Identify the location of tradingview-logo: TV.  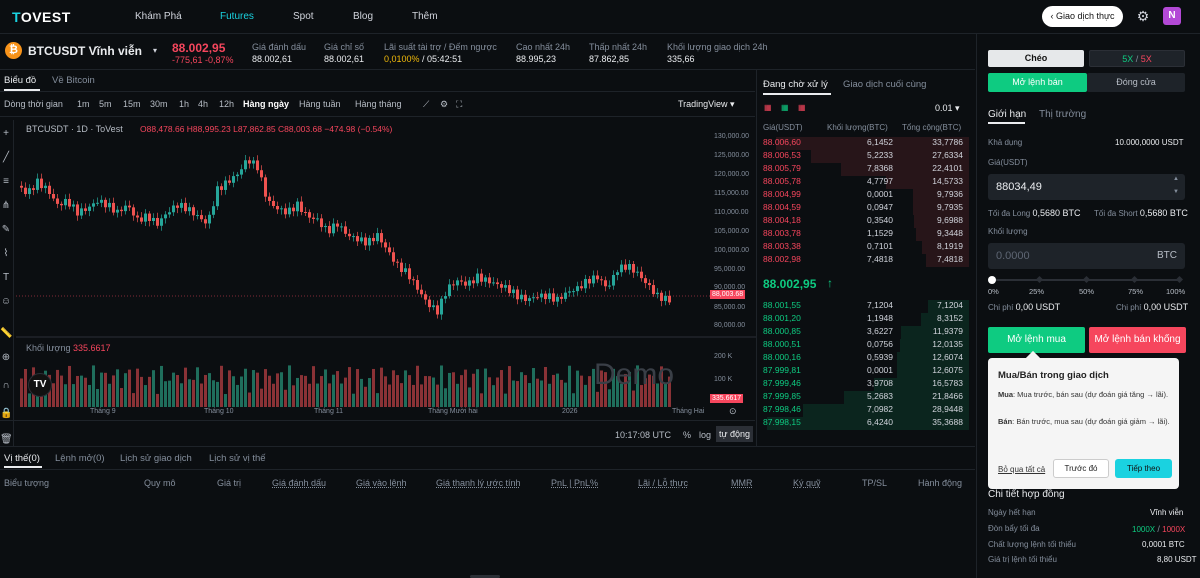
(40, 385).